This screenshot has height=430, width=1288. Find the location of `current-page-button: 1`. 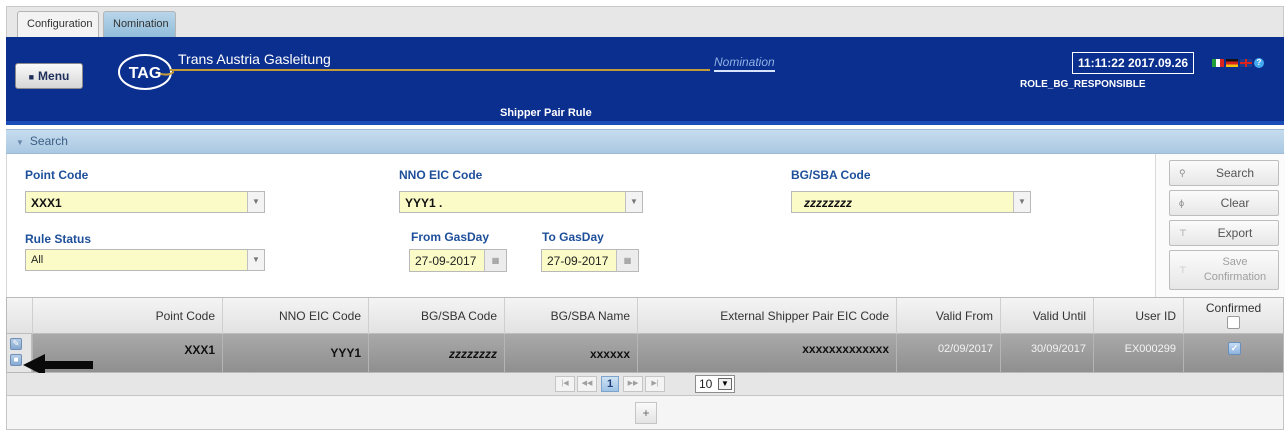

current-page-button: 1 is located at coordinates (610, 384).